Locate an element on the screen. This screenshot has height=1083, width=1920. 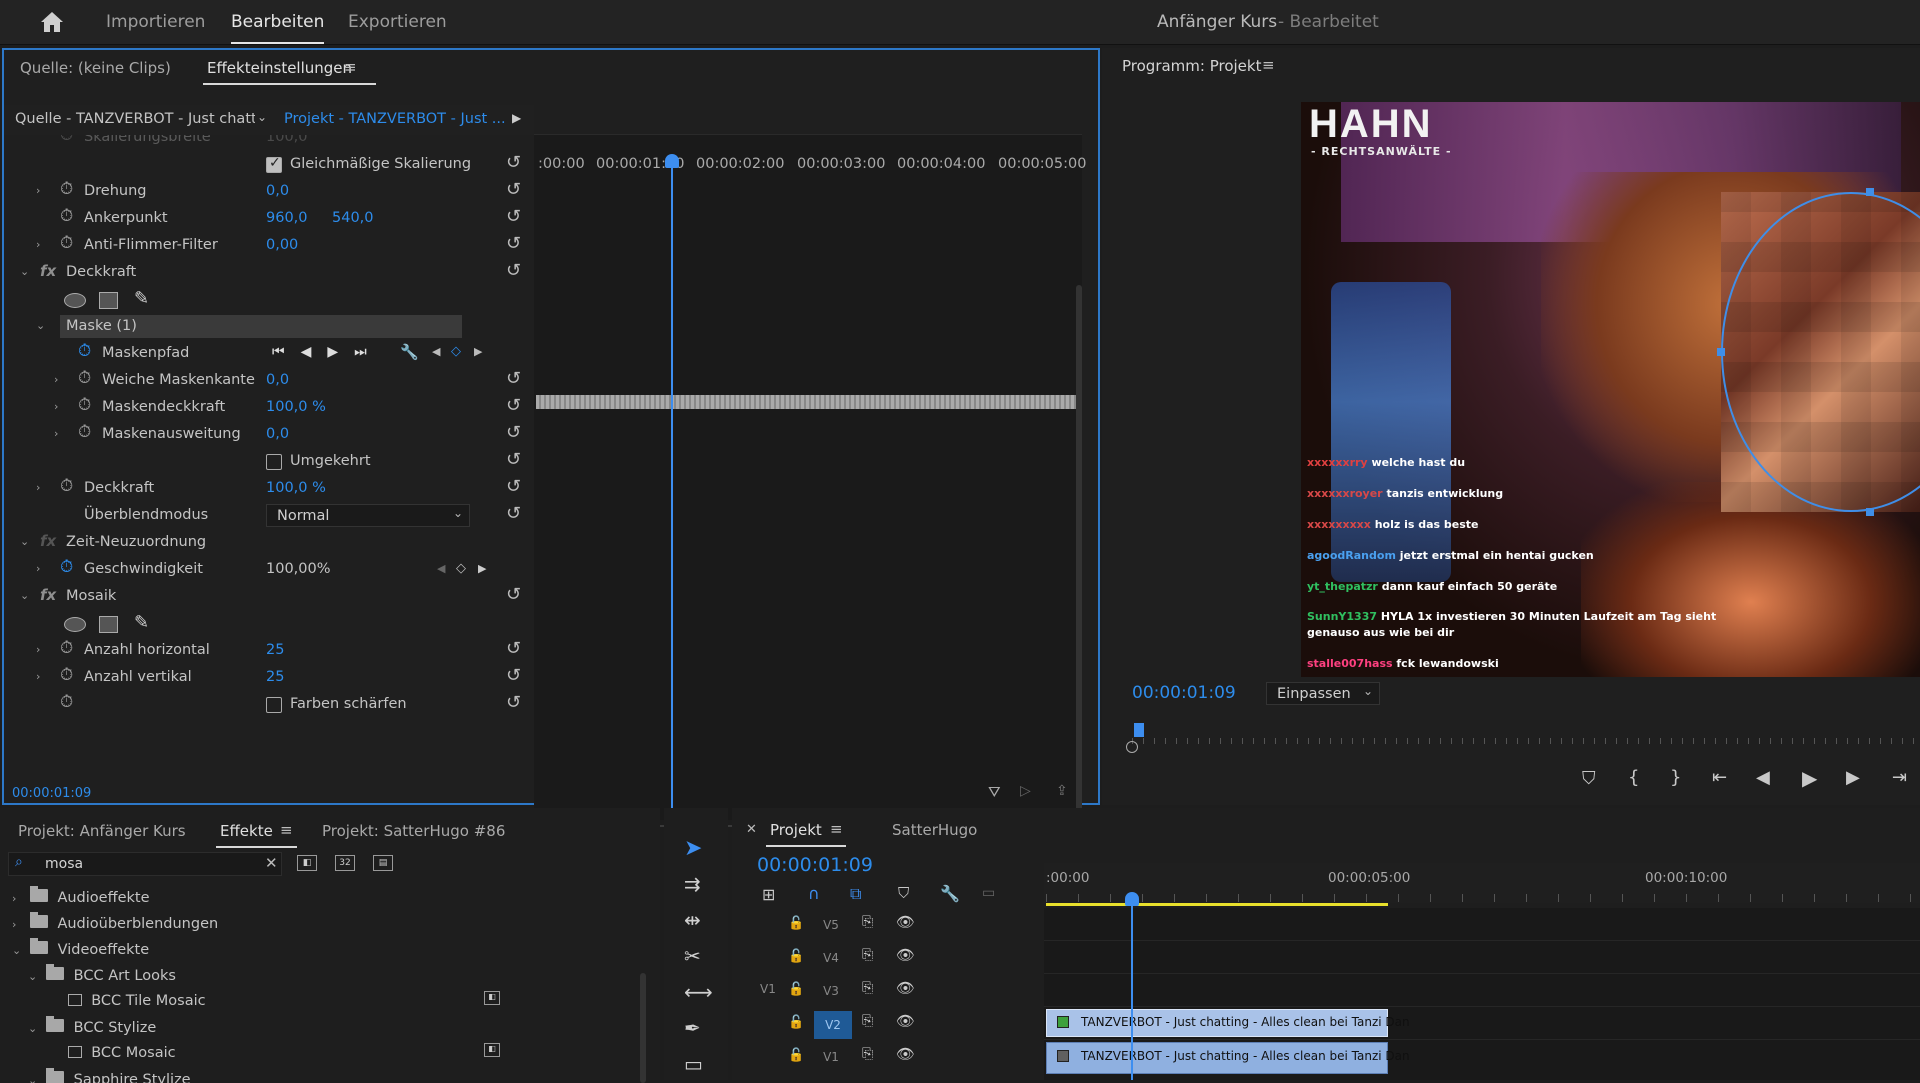
yuv-effects-icon: ▤ is located at coordinates (383, 863).